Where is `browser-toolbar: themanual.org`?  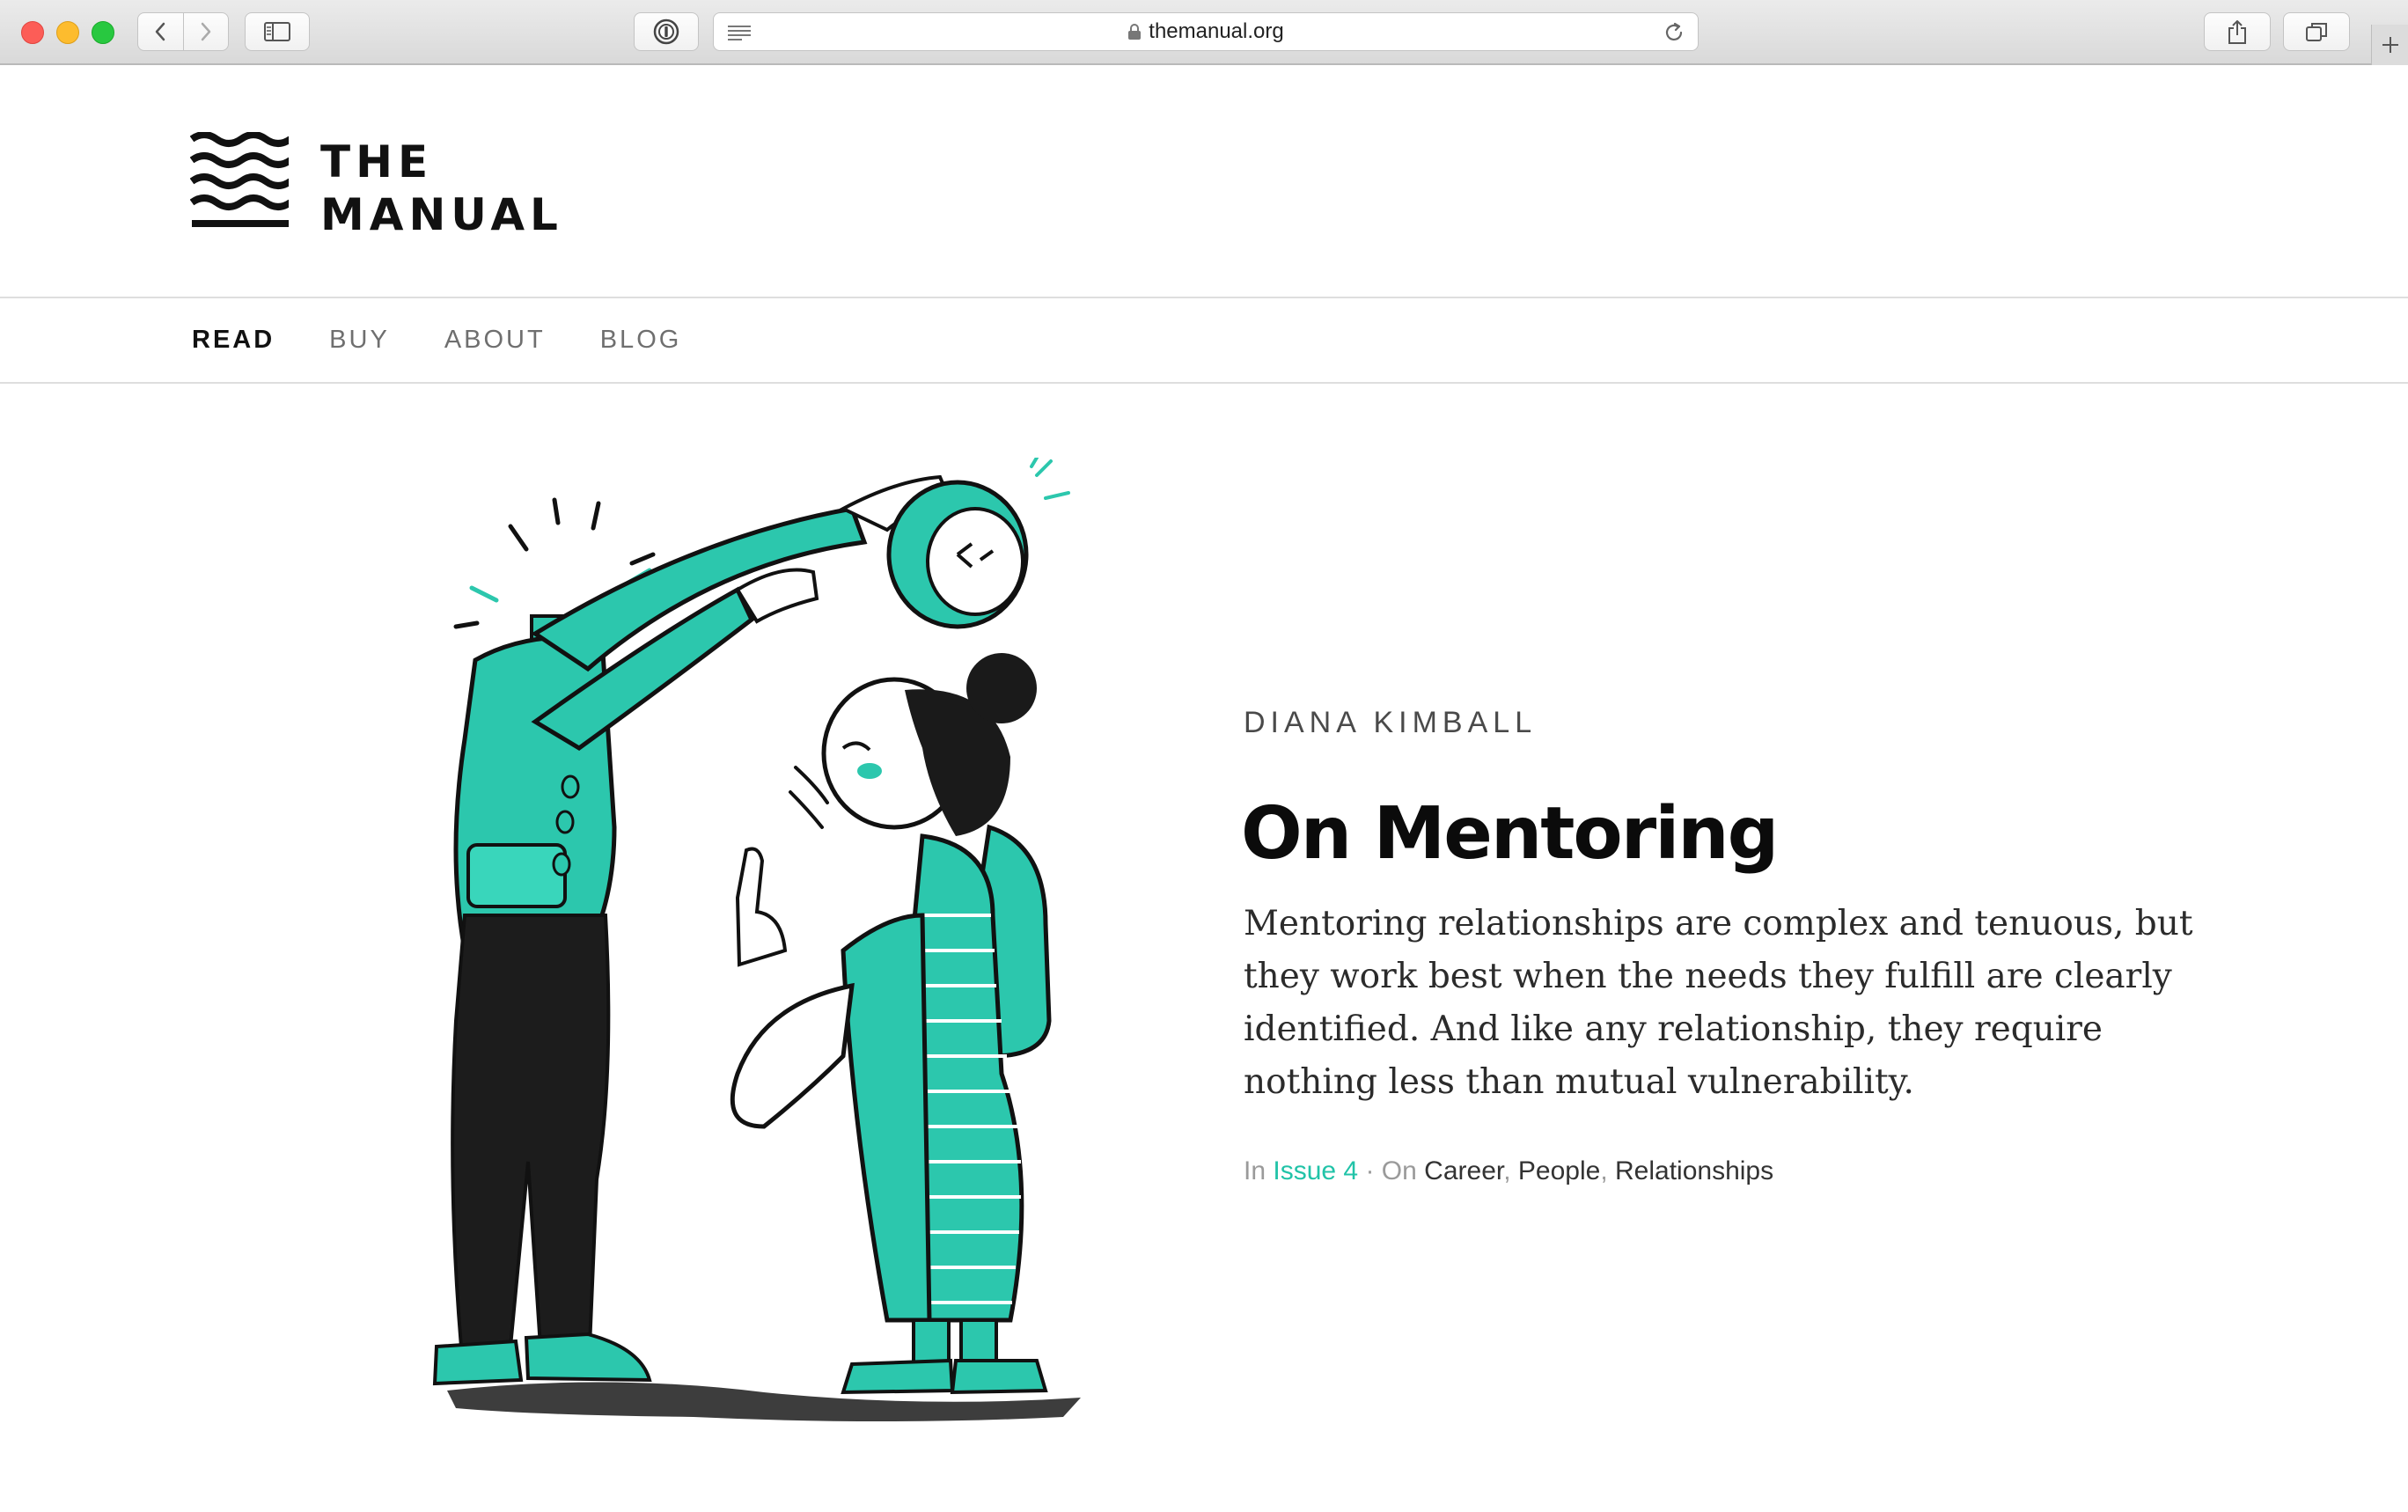
browser-toolbar: themanual.org is located at coordinates (1204, 33).